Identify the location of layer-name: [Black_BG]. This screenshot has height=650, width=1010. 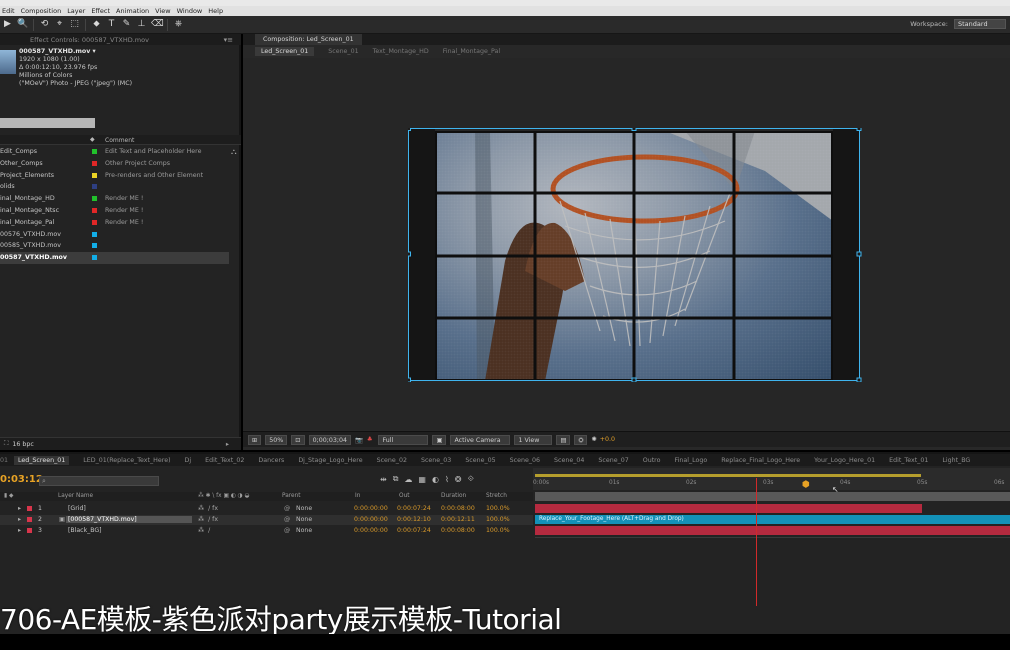
(85, 530).